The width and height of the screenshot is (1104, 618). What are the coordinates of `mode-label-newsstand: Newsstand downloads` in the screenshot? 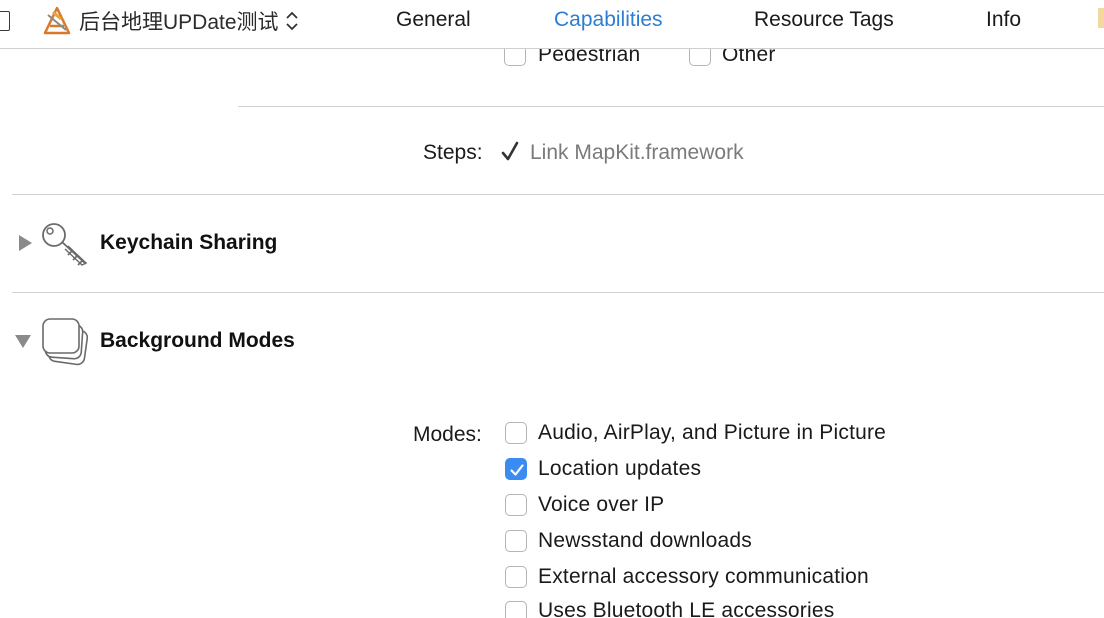 It's located at (645, 540).